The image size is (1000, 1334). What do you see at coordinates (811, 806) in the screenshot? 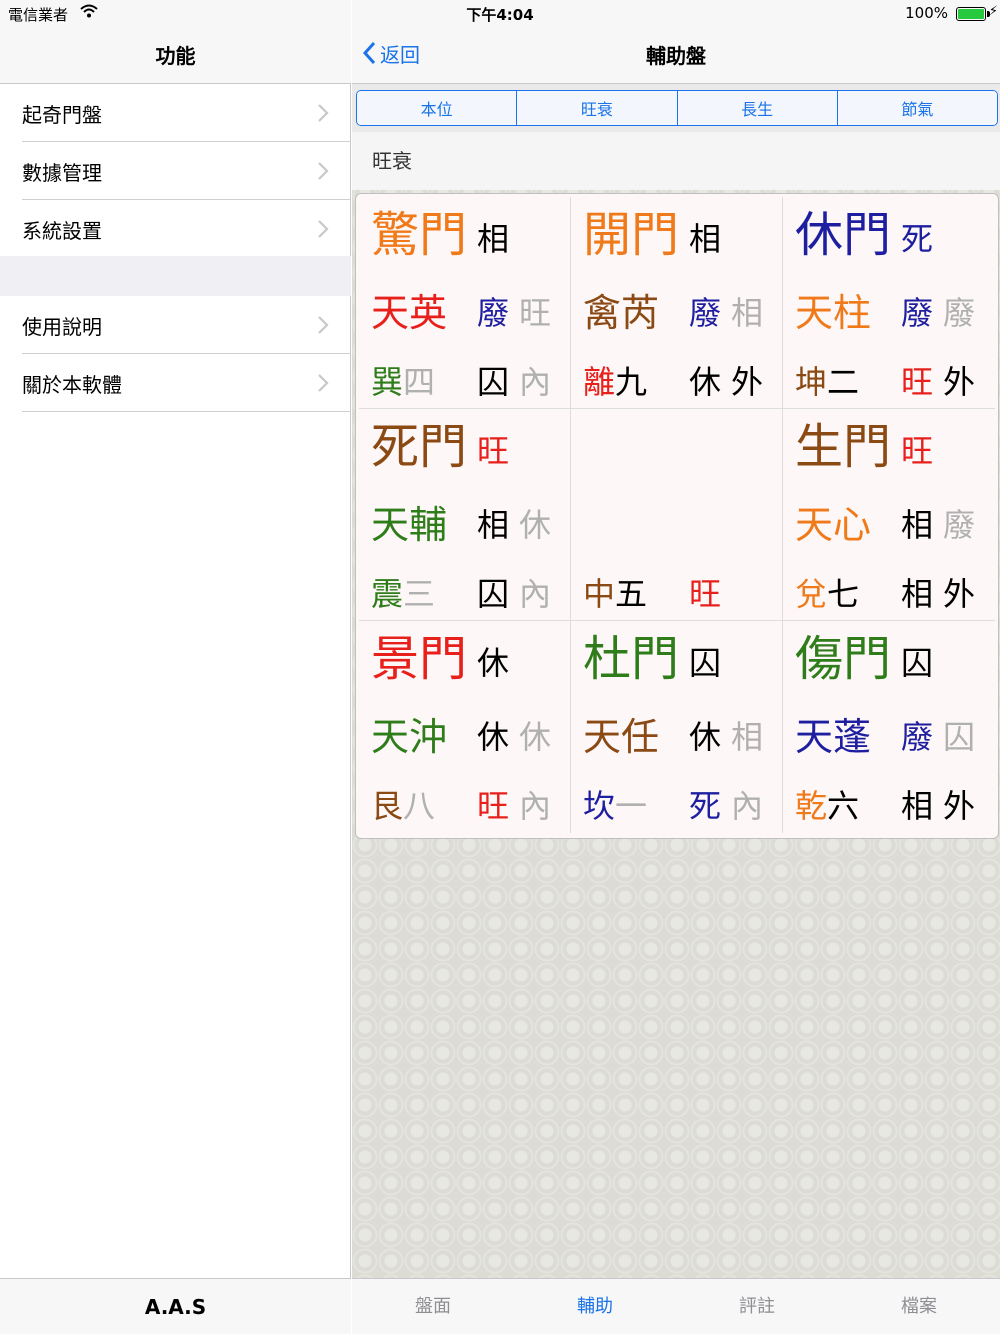
I see `palace-pal: 乾` at bounding box center [811, 806].